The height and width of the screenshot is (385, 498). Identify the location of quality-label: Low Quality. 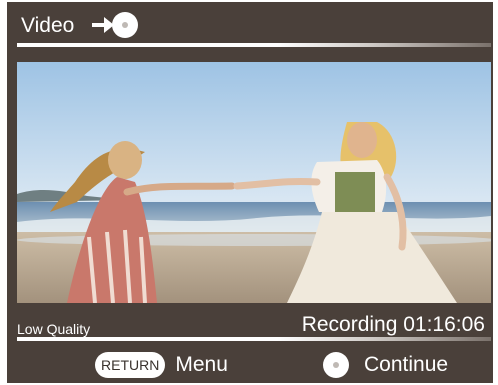
(54, 329).